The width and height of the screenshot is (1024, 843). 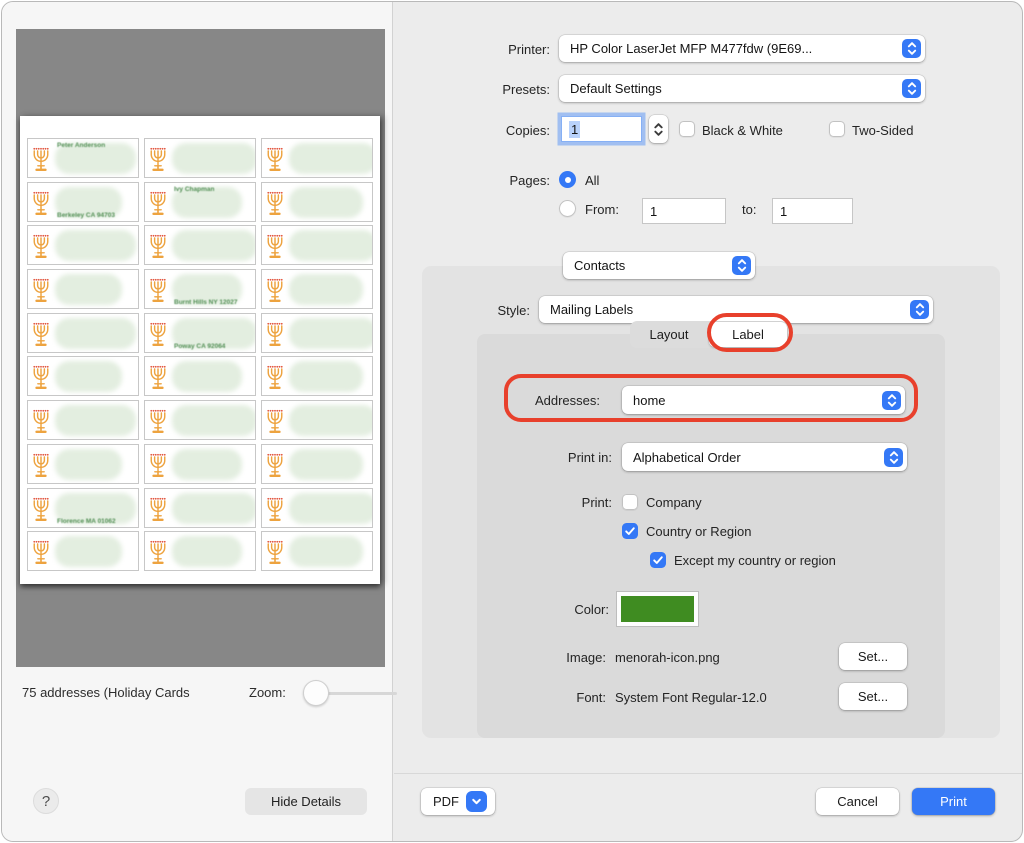 What do you see at coordinates (669, 334) in the screenshot?
I see `tab-layout: Layout` at bounding box center [669, 334].